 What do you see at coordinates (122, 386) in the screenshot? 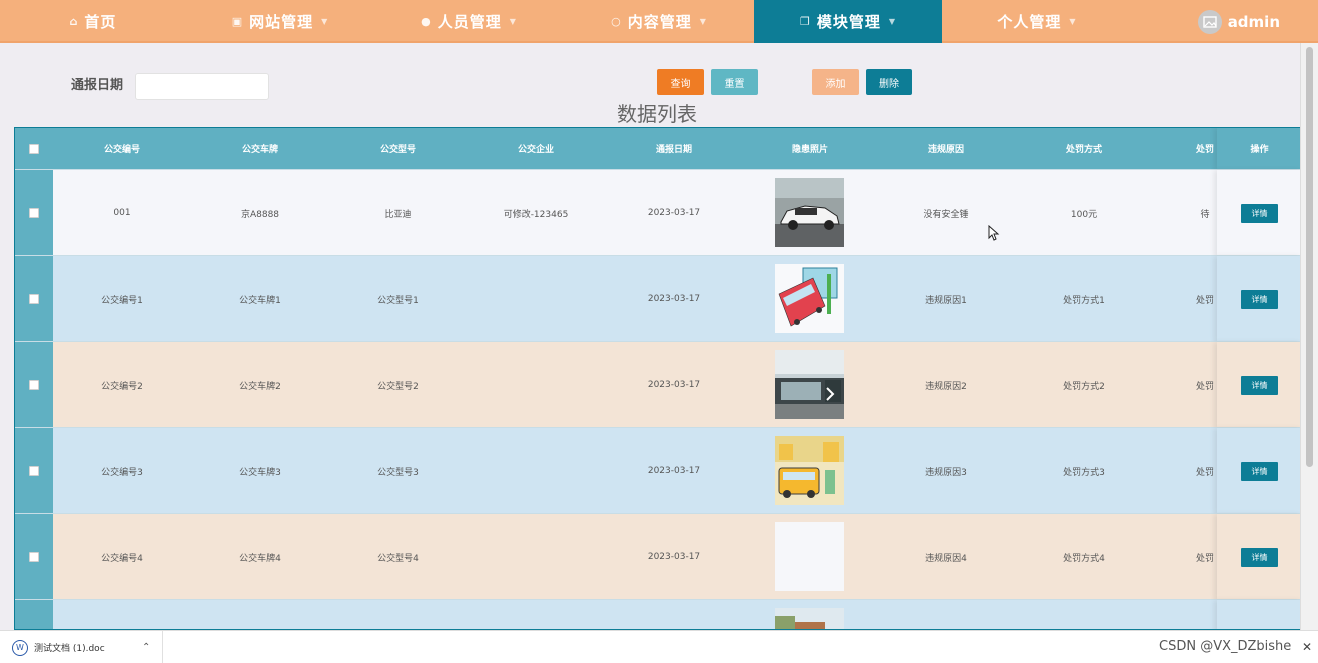
I see `cell-id: 公交编号2` at bounding box center [122, 386].